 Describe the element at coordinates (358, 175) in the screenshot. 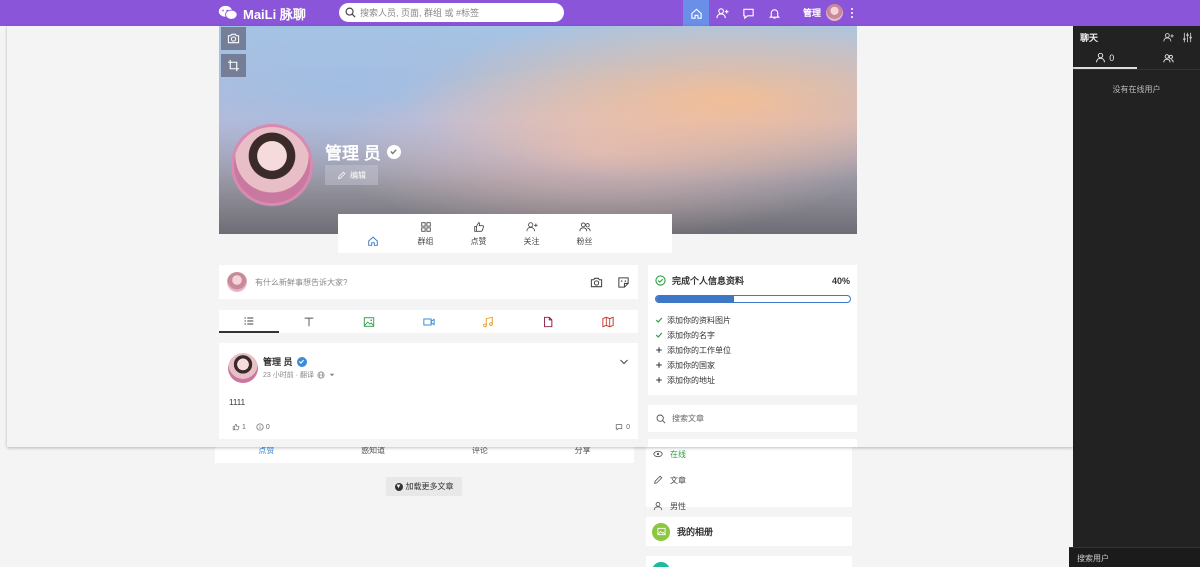

I see `edit-label: 编辑` at that location.